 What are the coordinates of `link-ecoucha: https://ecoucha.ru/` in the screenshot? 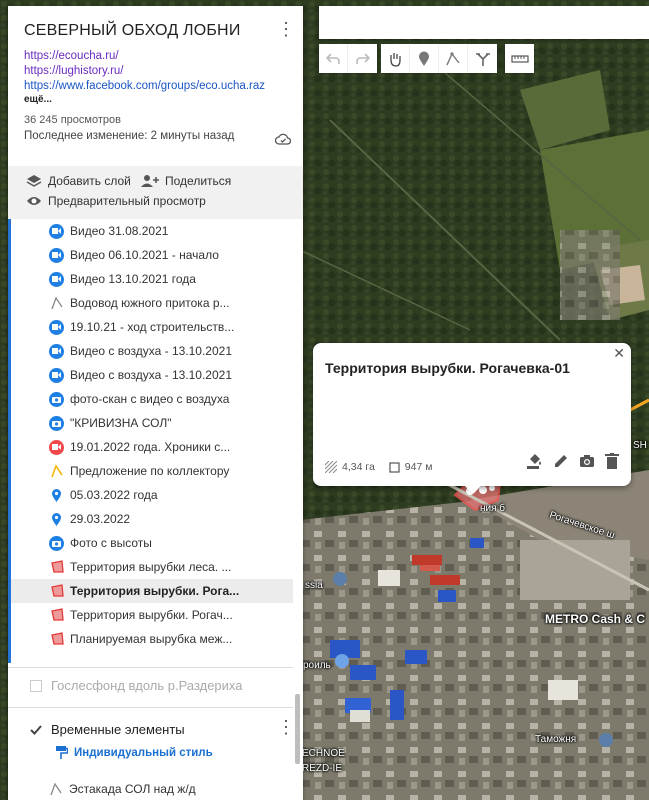 It's located at (155, 56).